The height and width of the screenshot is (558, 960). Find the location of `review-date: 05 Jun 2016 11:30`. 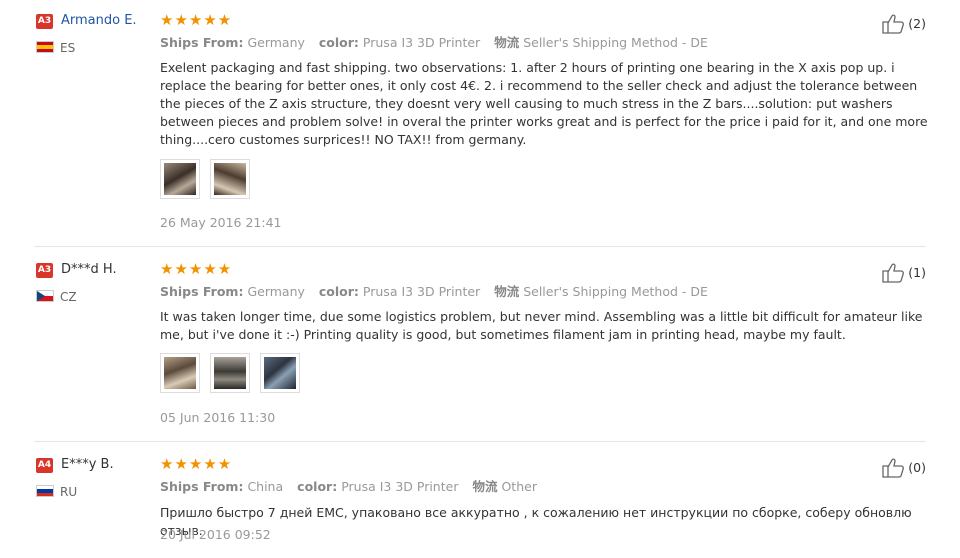

review-date: 05 Jun 2016 11:30 is located at coordinates (218, 417).